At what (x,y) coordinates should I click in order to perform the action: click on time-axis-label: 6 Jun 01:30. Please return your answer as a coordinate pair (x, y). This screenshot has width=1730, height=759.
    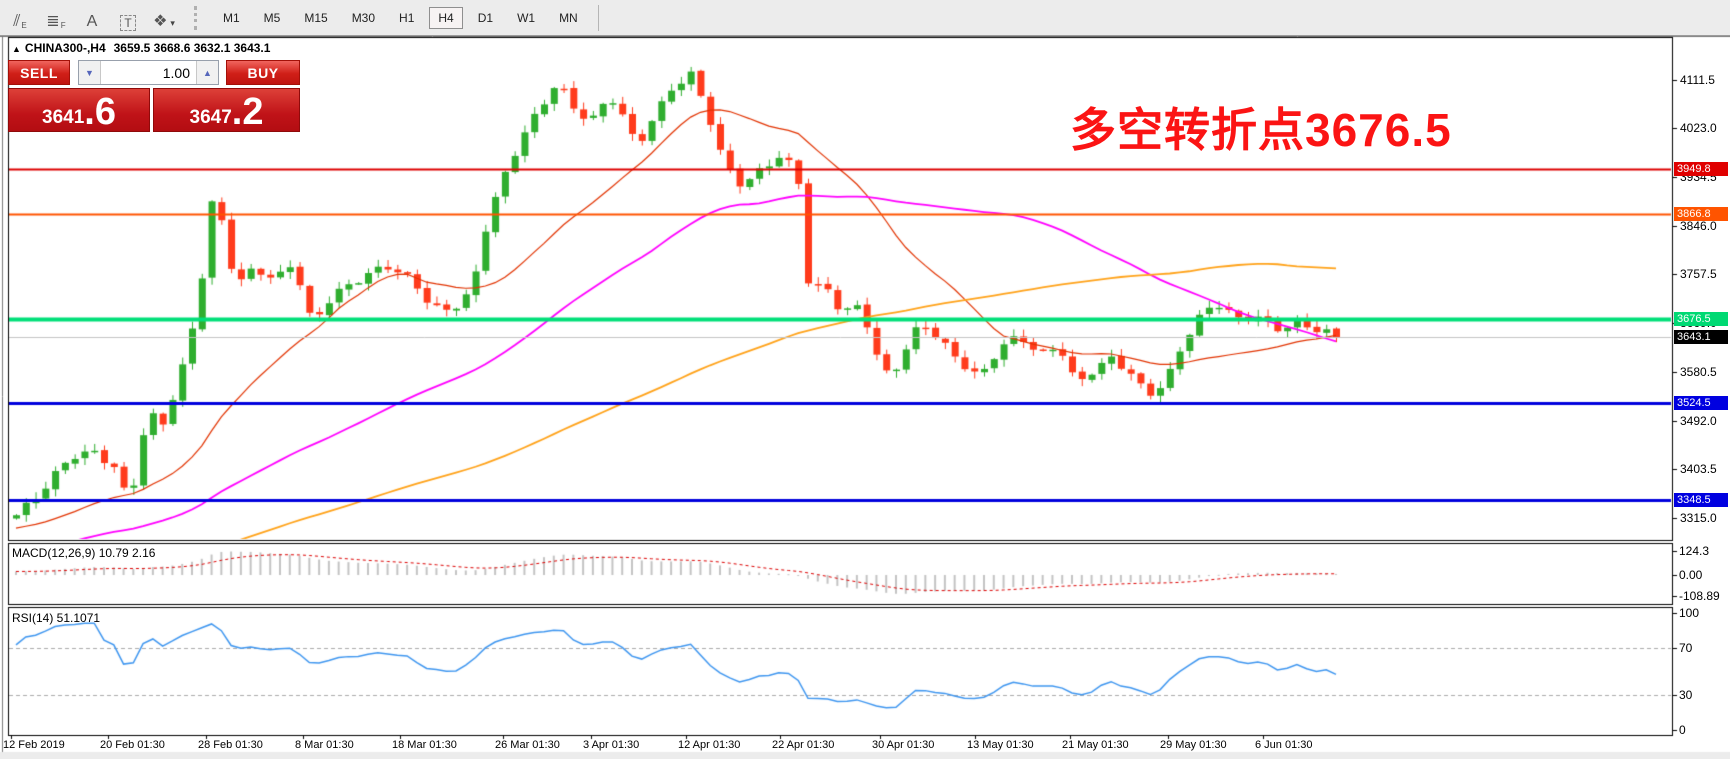
    Looking at the image, I should click on (1284, 745).